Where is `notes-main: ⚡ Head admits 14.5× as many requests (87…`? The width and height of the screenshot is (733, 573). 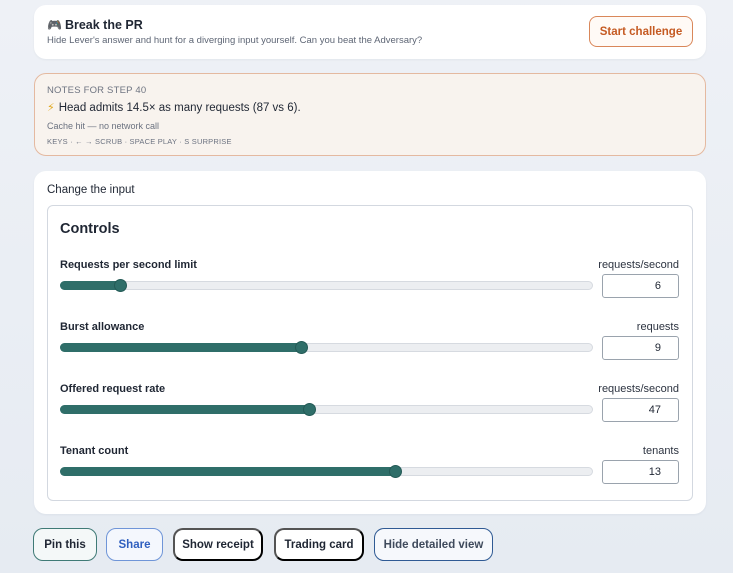
notes-main: ⚡ Head admits 14.5× as many requests (87… is located at coordinates (174, 108).